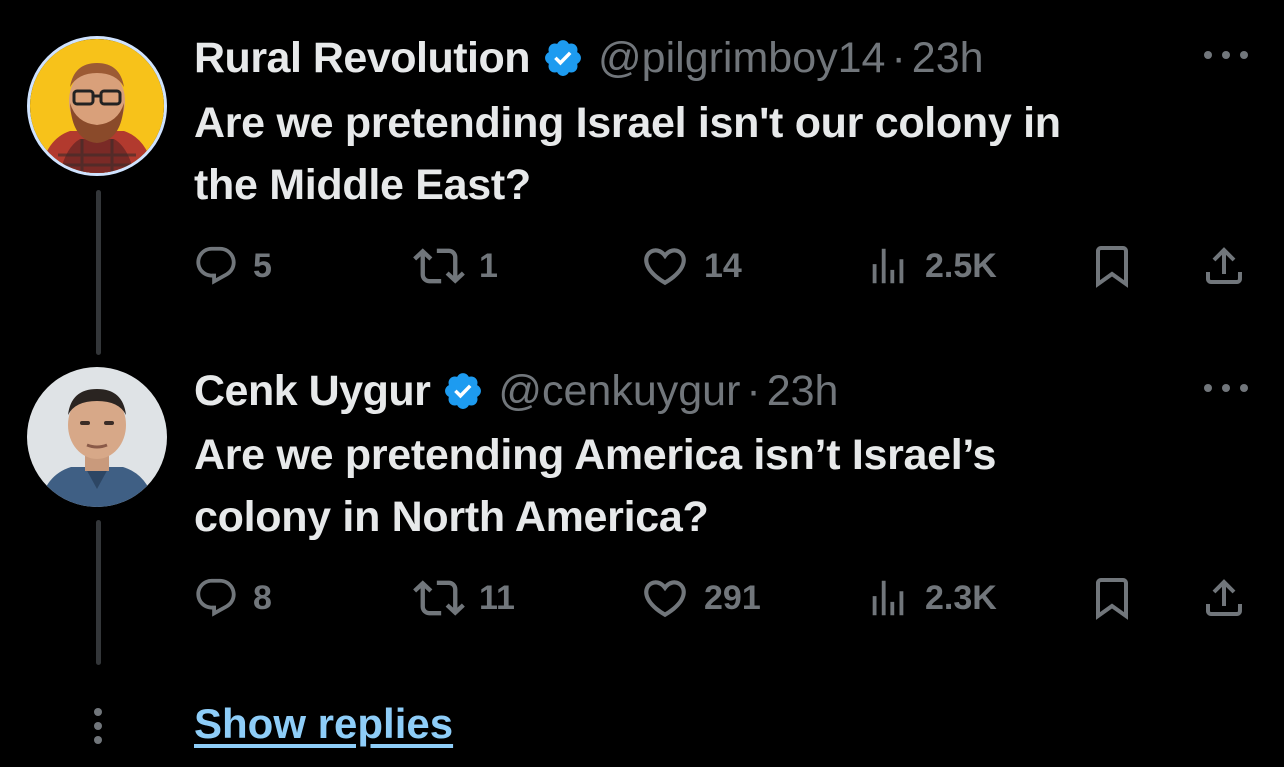 The height and width of the screenshot is (767, 1284). What do you see at coordinates (451, 517) in the screenshot?
I see `tweet-text-line: colony in North America?` at bounding box center [451, 517].